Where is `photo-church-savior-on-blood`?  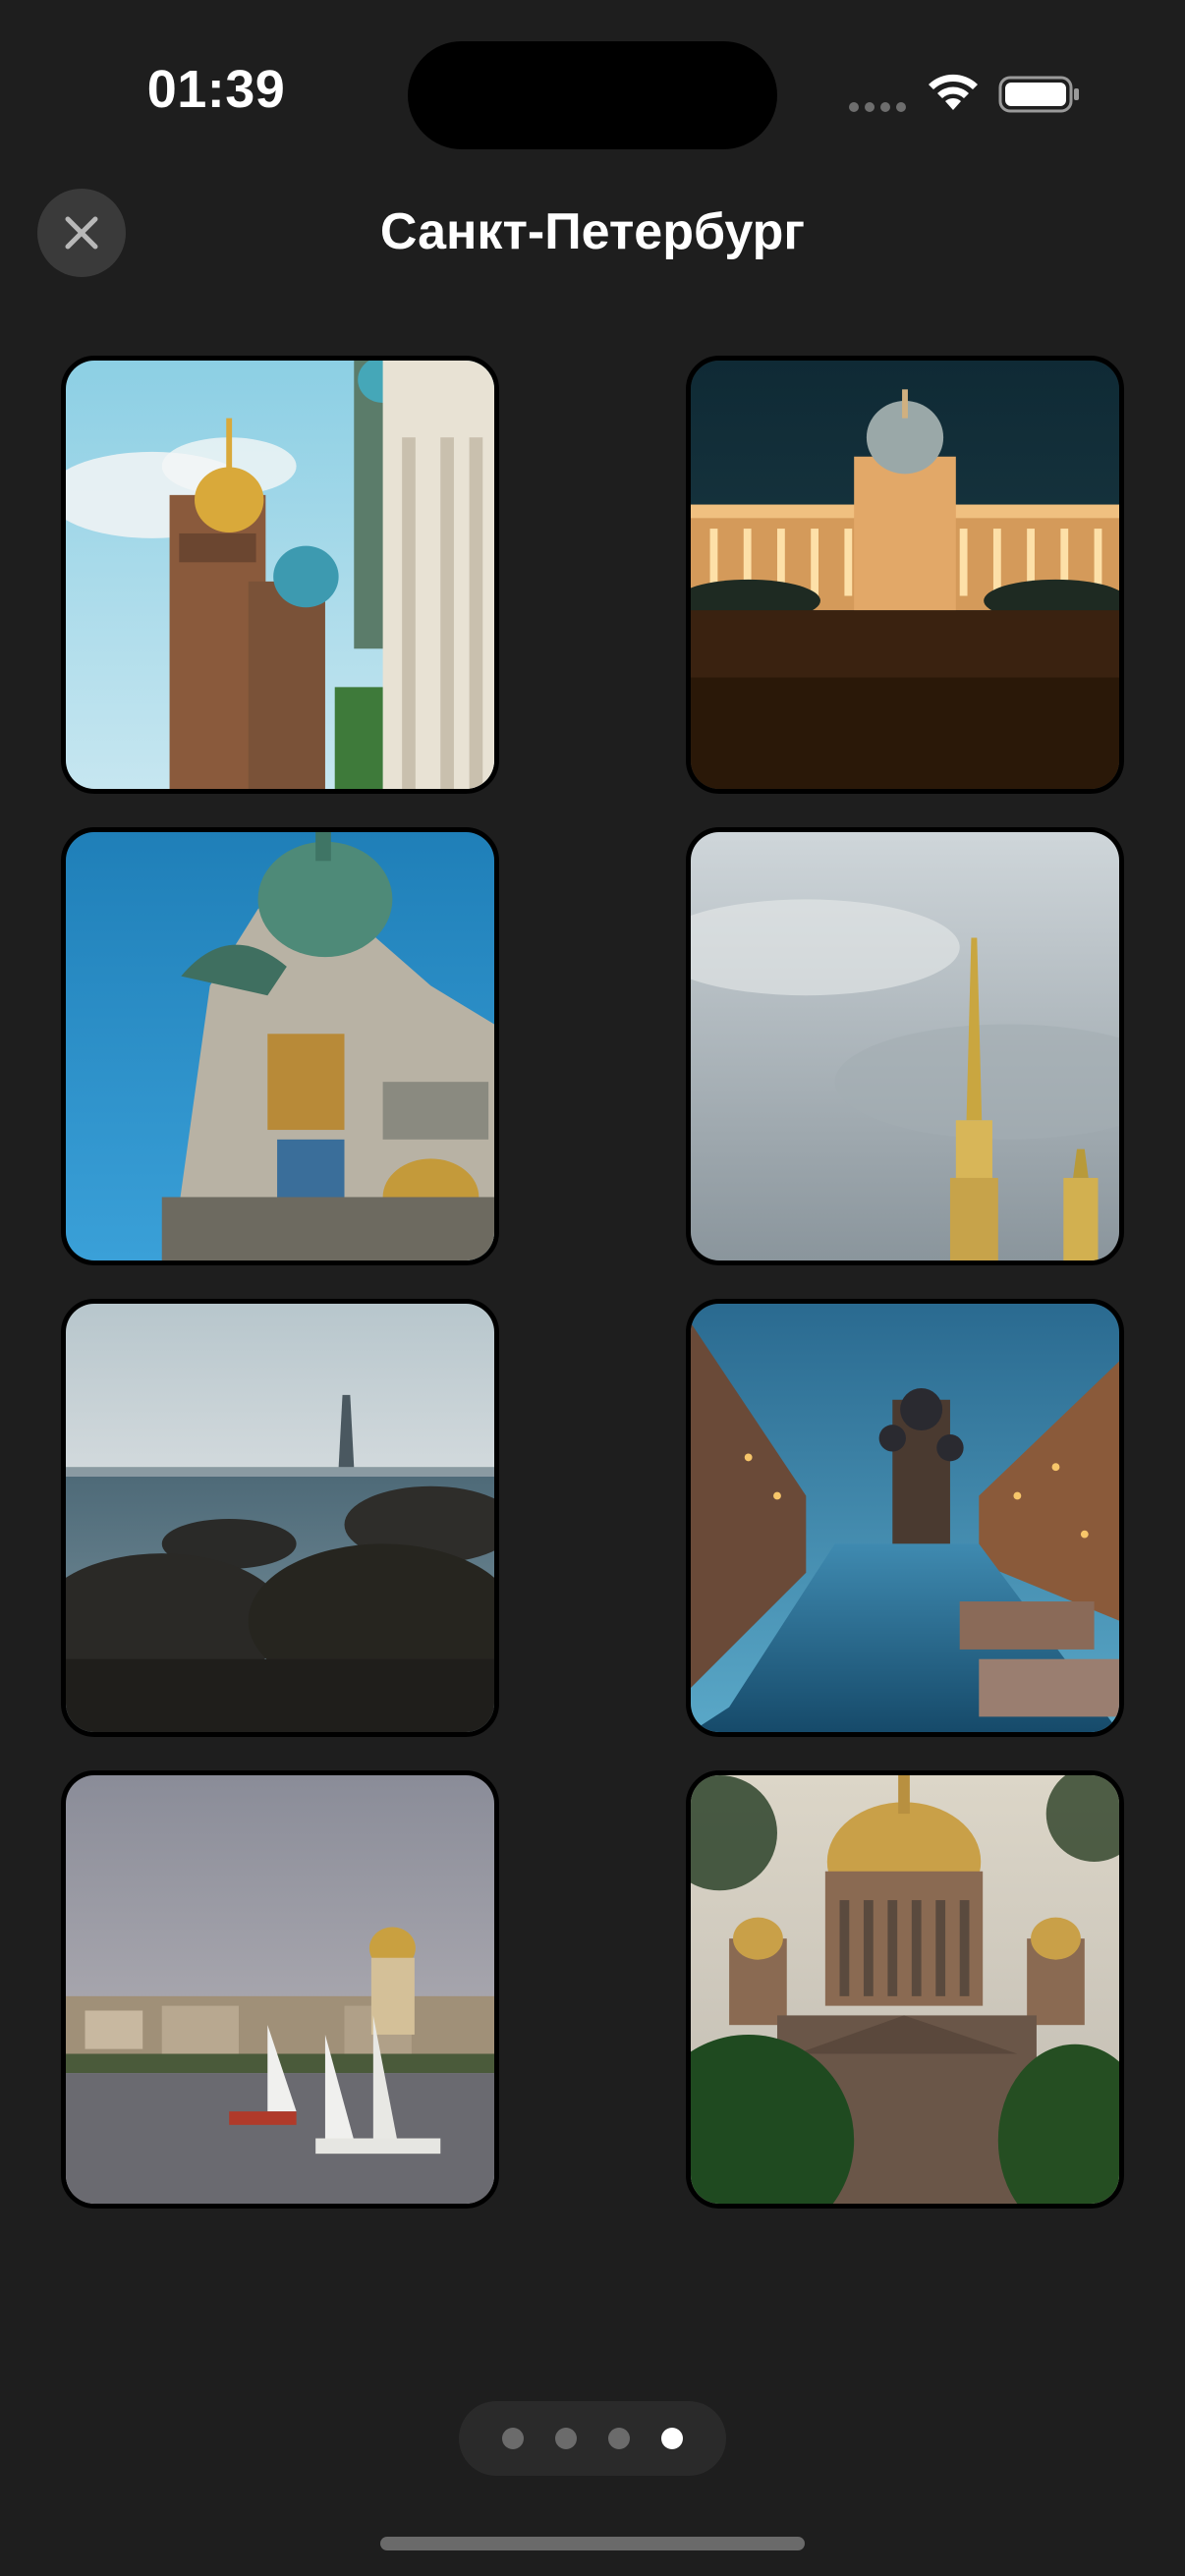 photo-church-savior-on-blood is located at coordinates (280, 575).